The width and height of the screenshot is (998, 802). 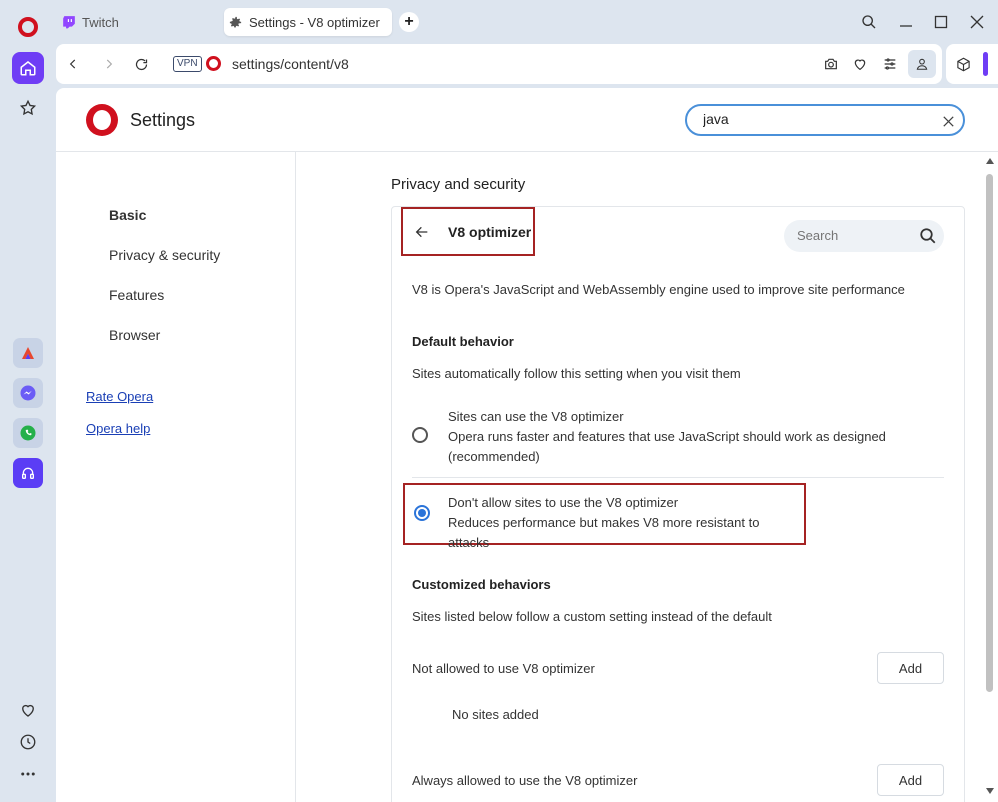 What do you see at coordinates (890, 64) in the screenshot?
I see `easy-setup-icon` at bounding box center [890, 64].